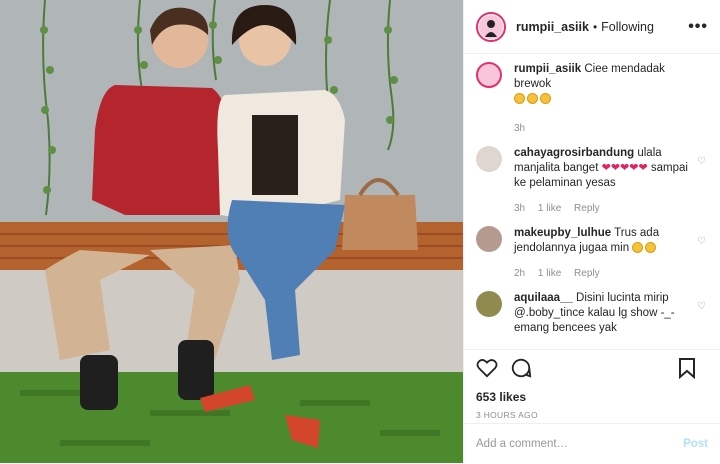  Describe the element at coordinates (592, 443) in the screenshot. I see `add-comment-bar: Add a comment… Post` at that location.